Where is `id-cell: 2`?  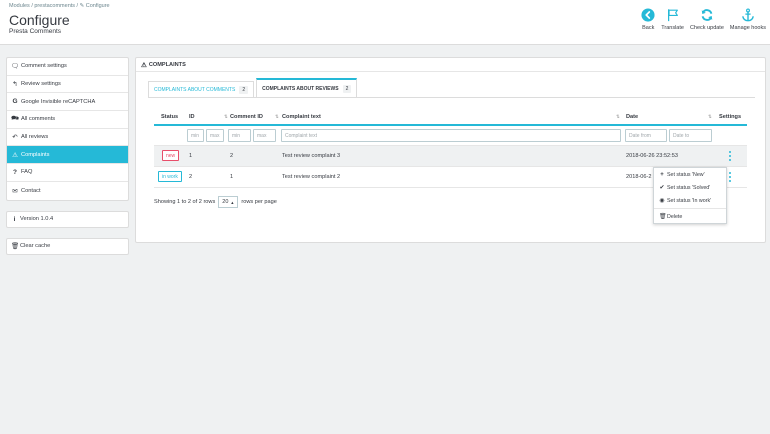 id-cell: 2 is located at coordinates (191, 177).